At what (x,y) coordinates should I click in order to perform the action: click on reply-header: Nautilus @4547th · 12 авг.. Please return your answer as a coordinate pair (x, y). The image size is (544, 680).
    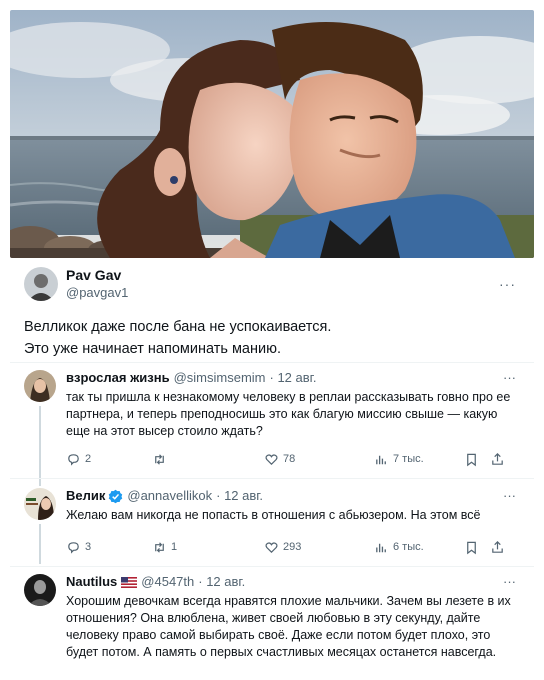
    Looking at the image, I should click on (293, 582).